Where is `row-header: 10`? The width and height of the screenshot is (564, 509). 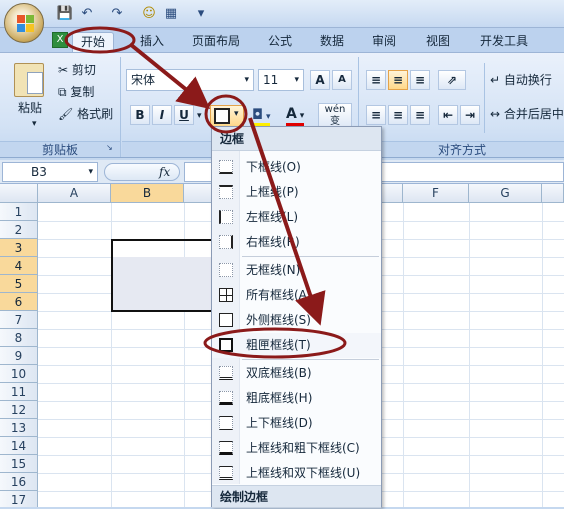 row-header: 10 is located at coordinates (19, 374).